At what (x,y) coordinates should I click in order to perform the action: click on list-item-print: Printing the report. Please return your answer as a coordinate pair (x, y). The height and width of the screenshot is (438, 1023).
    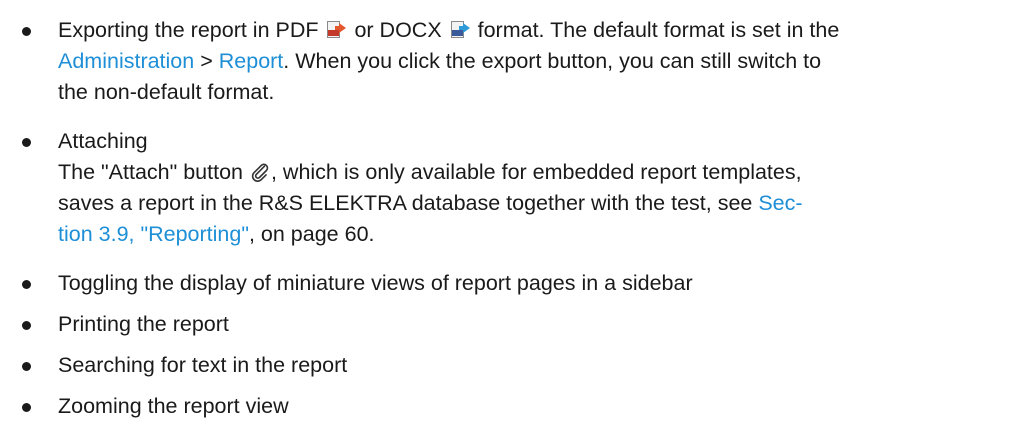
    Looking at the image, I should click on (511, 324).